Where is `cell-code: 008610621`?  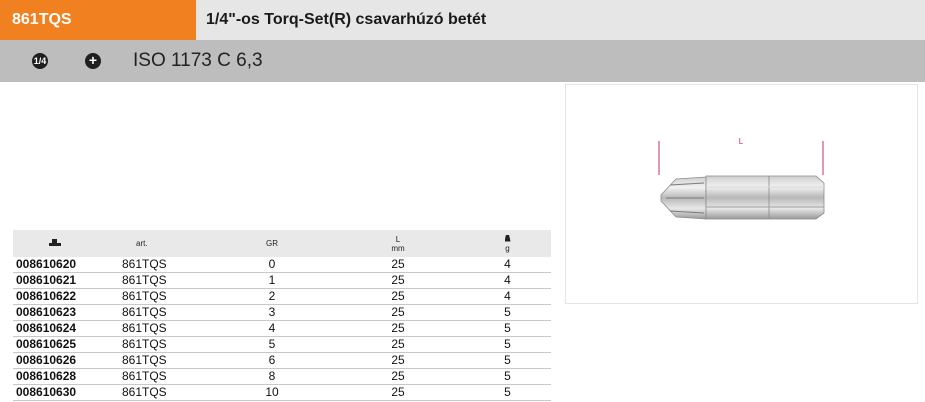
cell-code: 008610621 is located at coordinates (64, 280).